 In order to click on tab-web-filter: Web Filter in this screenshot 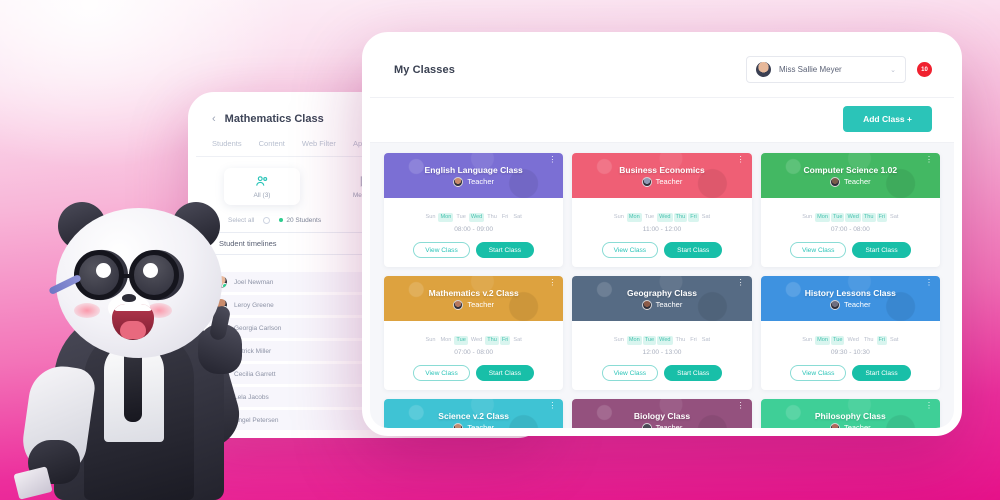, I will do `click(319, 143)`.